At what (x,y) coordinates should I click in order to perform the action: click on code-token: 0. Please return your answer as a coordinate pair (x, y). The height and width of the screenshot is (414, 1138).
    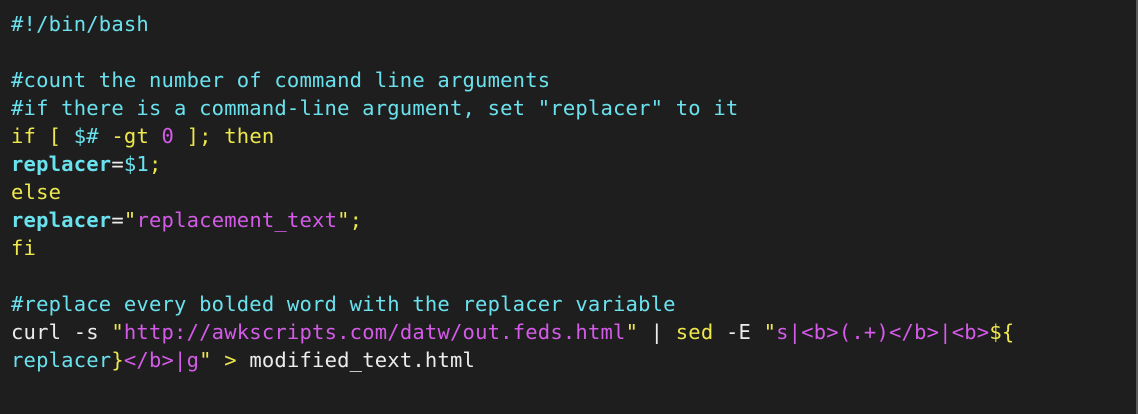
    Looking at the image, I should click on (168, 136).